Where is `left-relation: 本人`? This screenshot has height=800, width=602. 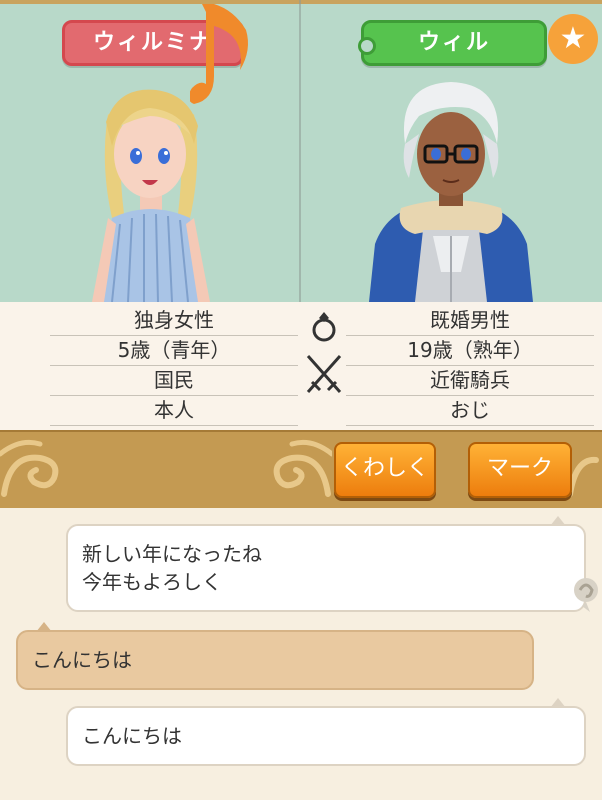
left-relation: 本人 is located at coordinates (174, 411).